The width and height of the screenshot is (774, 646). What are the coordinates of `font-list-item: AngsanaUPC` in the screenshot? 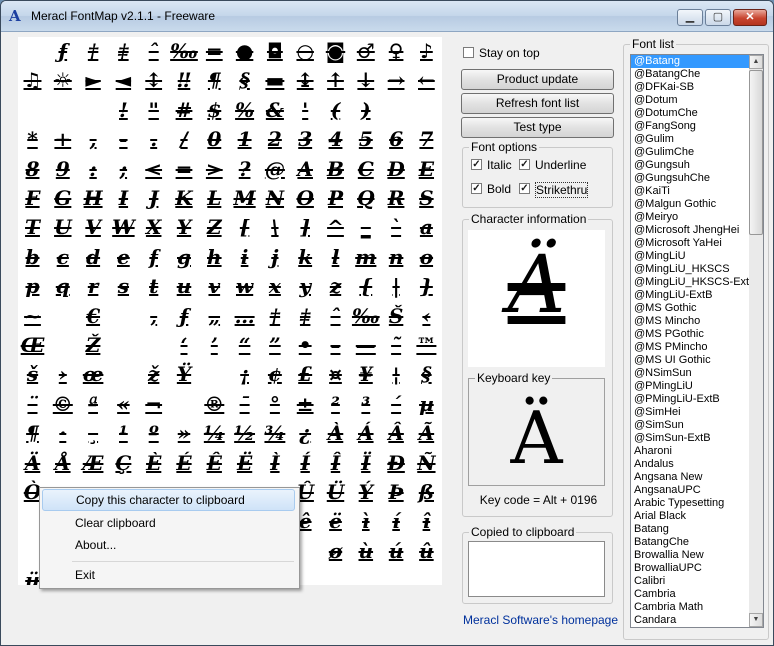 It's located at (697, 490).